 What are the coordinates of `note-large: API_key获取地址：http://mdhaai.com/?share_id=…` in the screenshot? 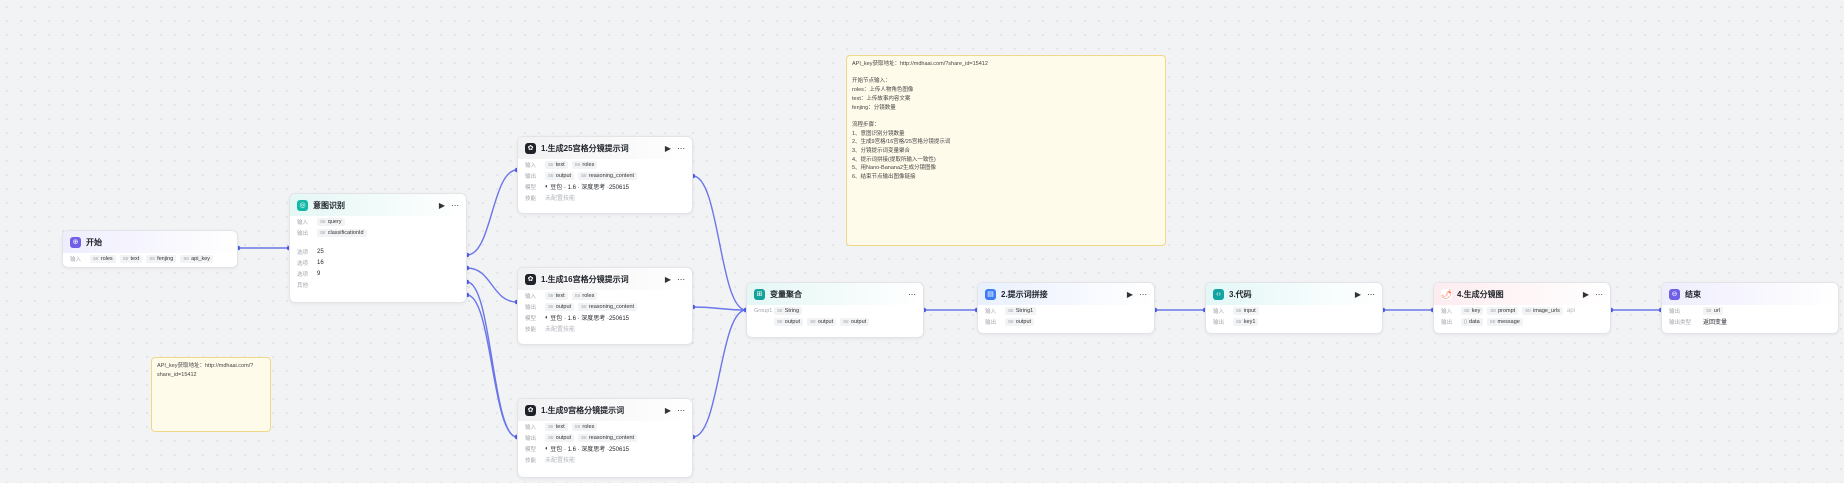 It's located at (1006, 150).